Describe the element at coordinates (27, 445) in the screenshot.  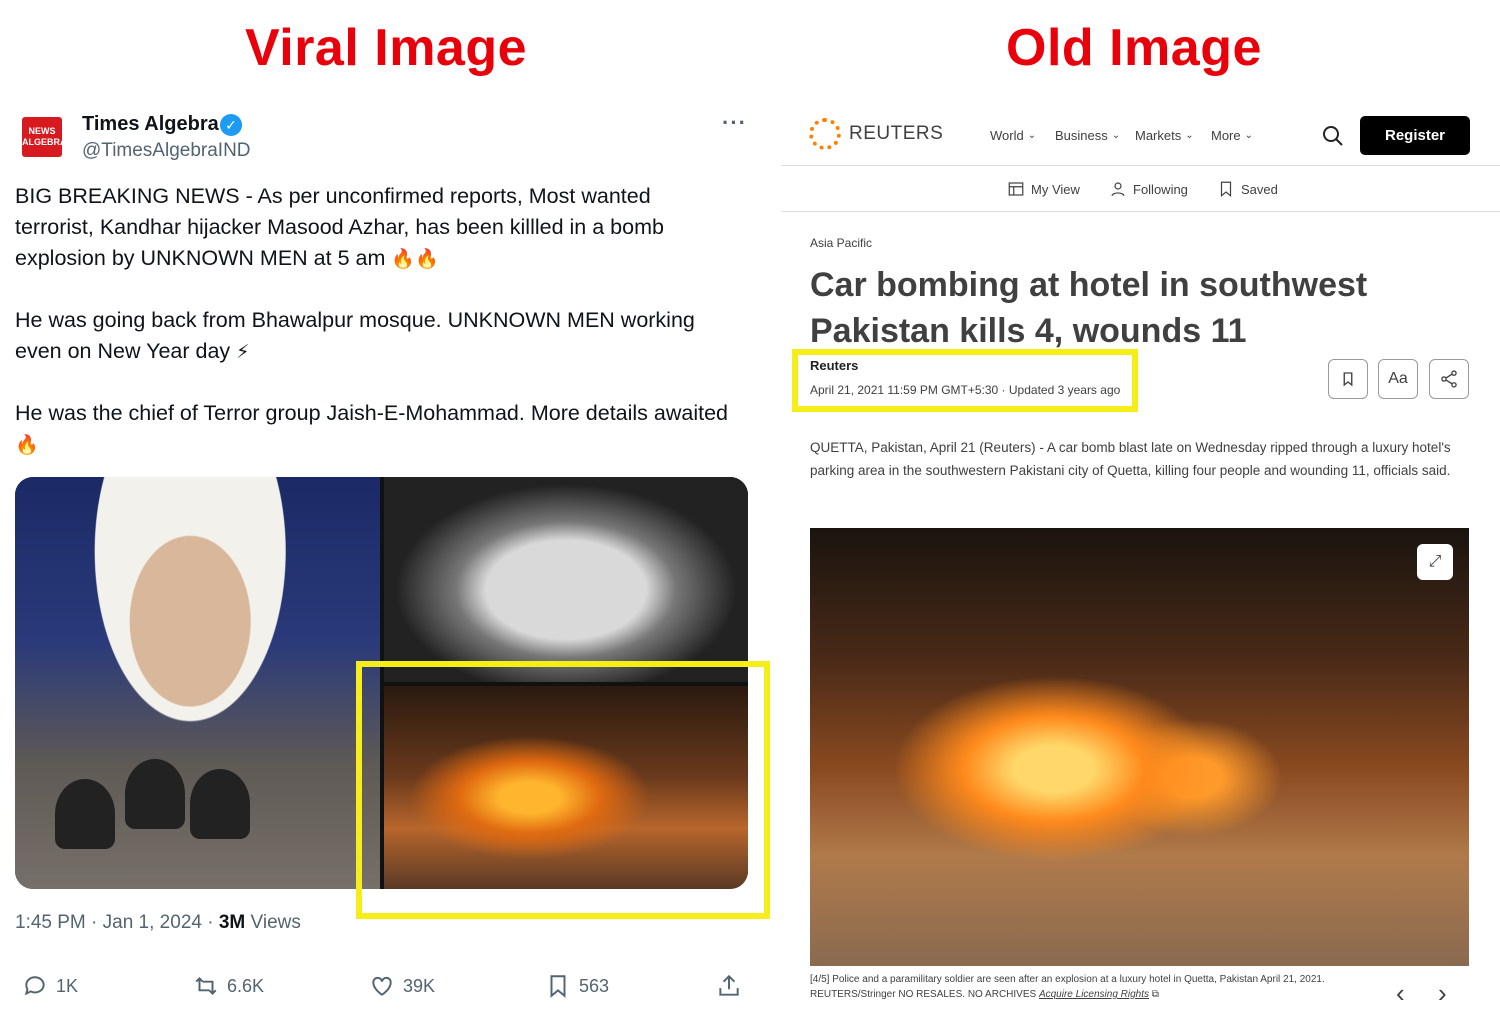
I see `fire-emoji-icon: 🔥` at that location.